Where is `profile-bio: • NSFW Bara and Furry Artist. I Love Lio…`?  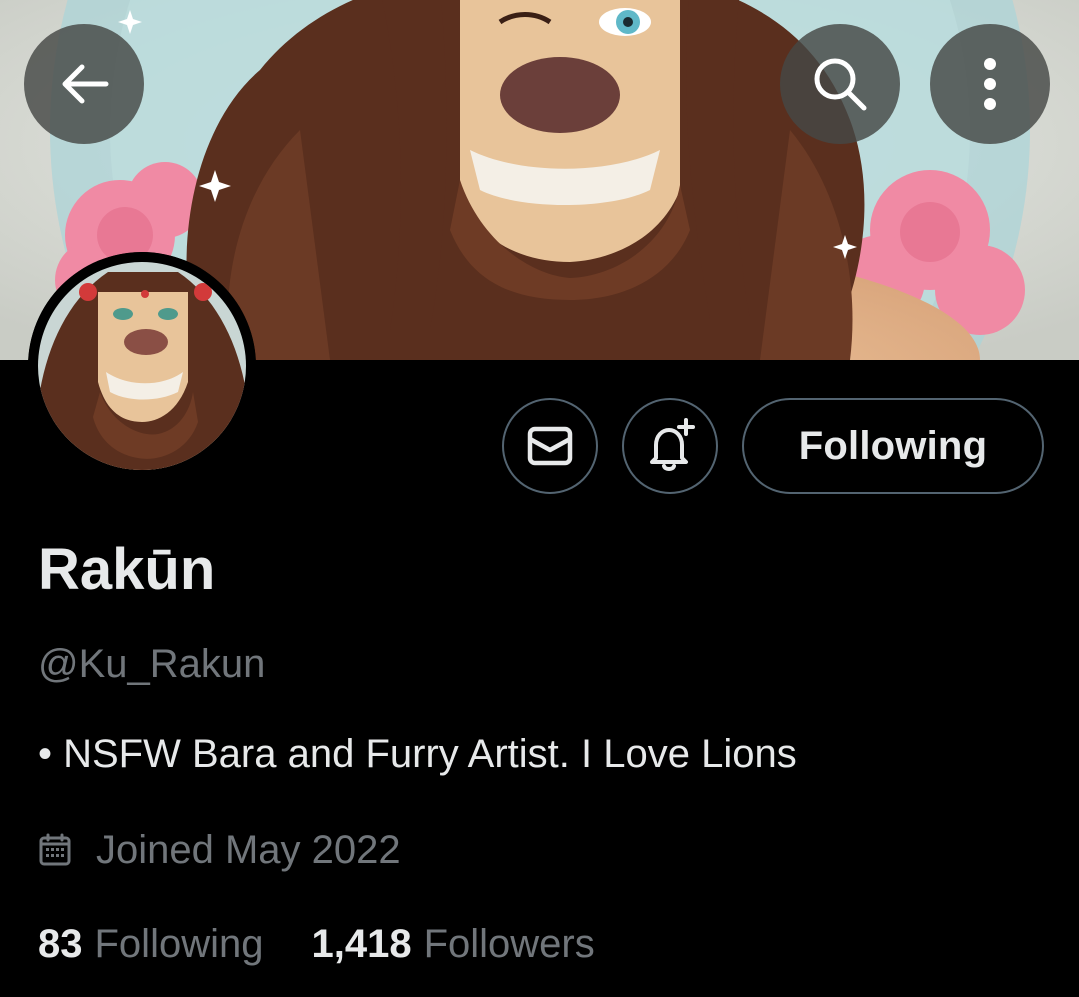
profile-bio: • NSFW Bara and Furry Artist. I Love Lio… is located at coordinates (417, 754).